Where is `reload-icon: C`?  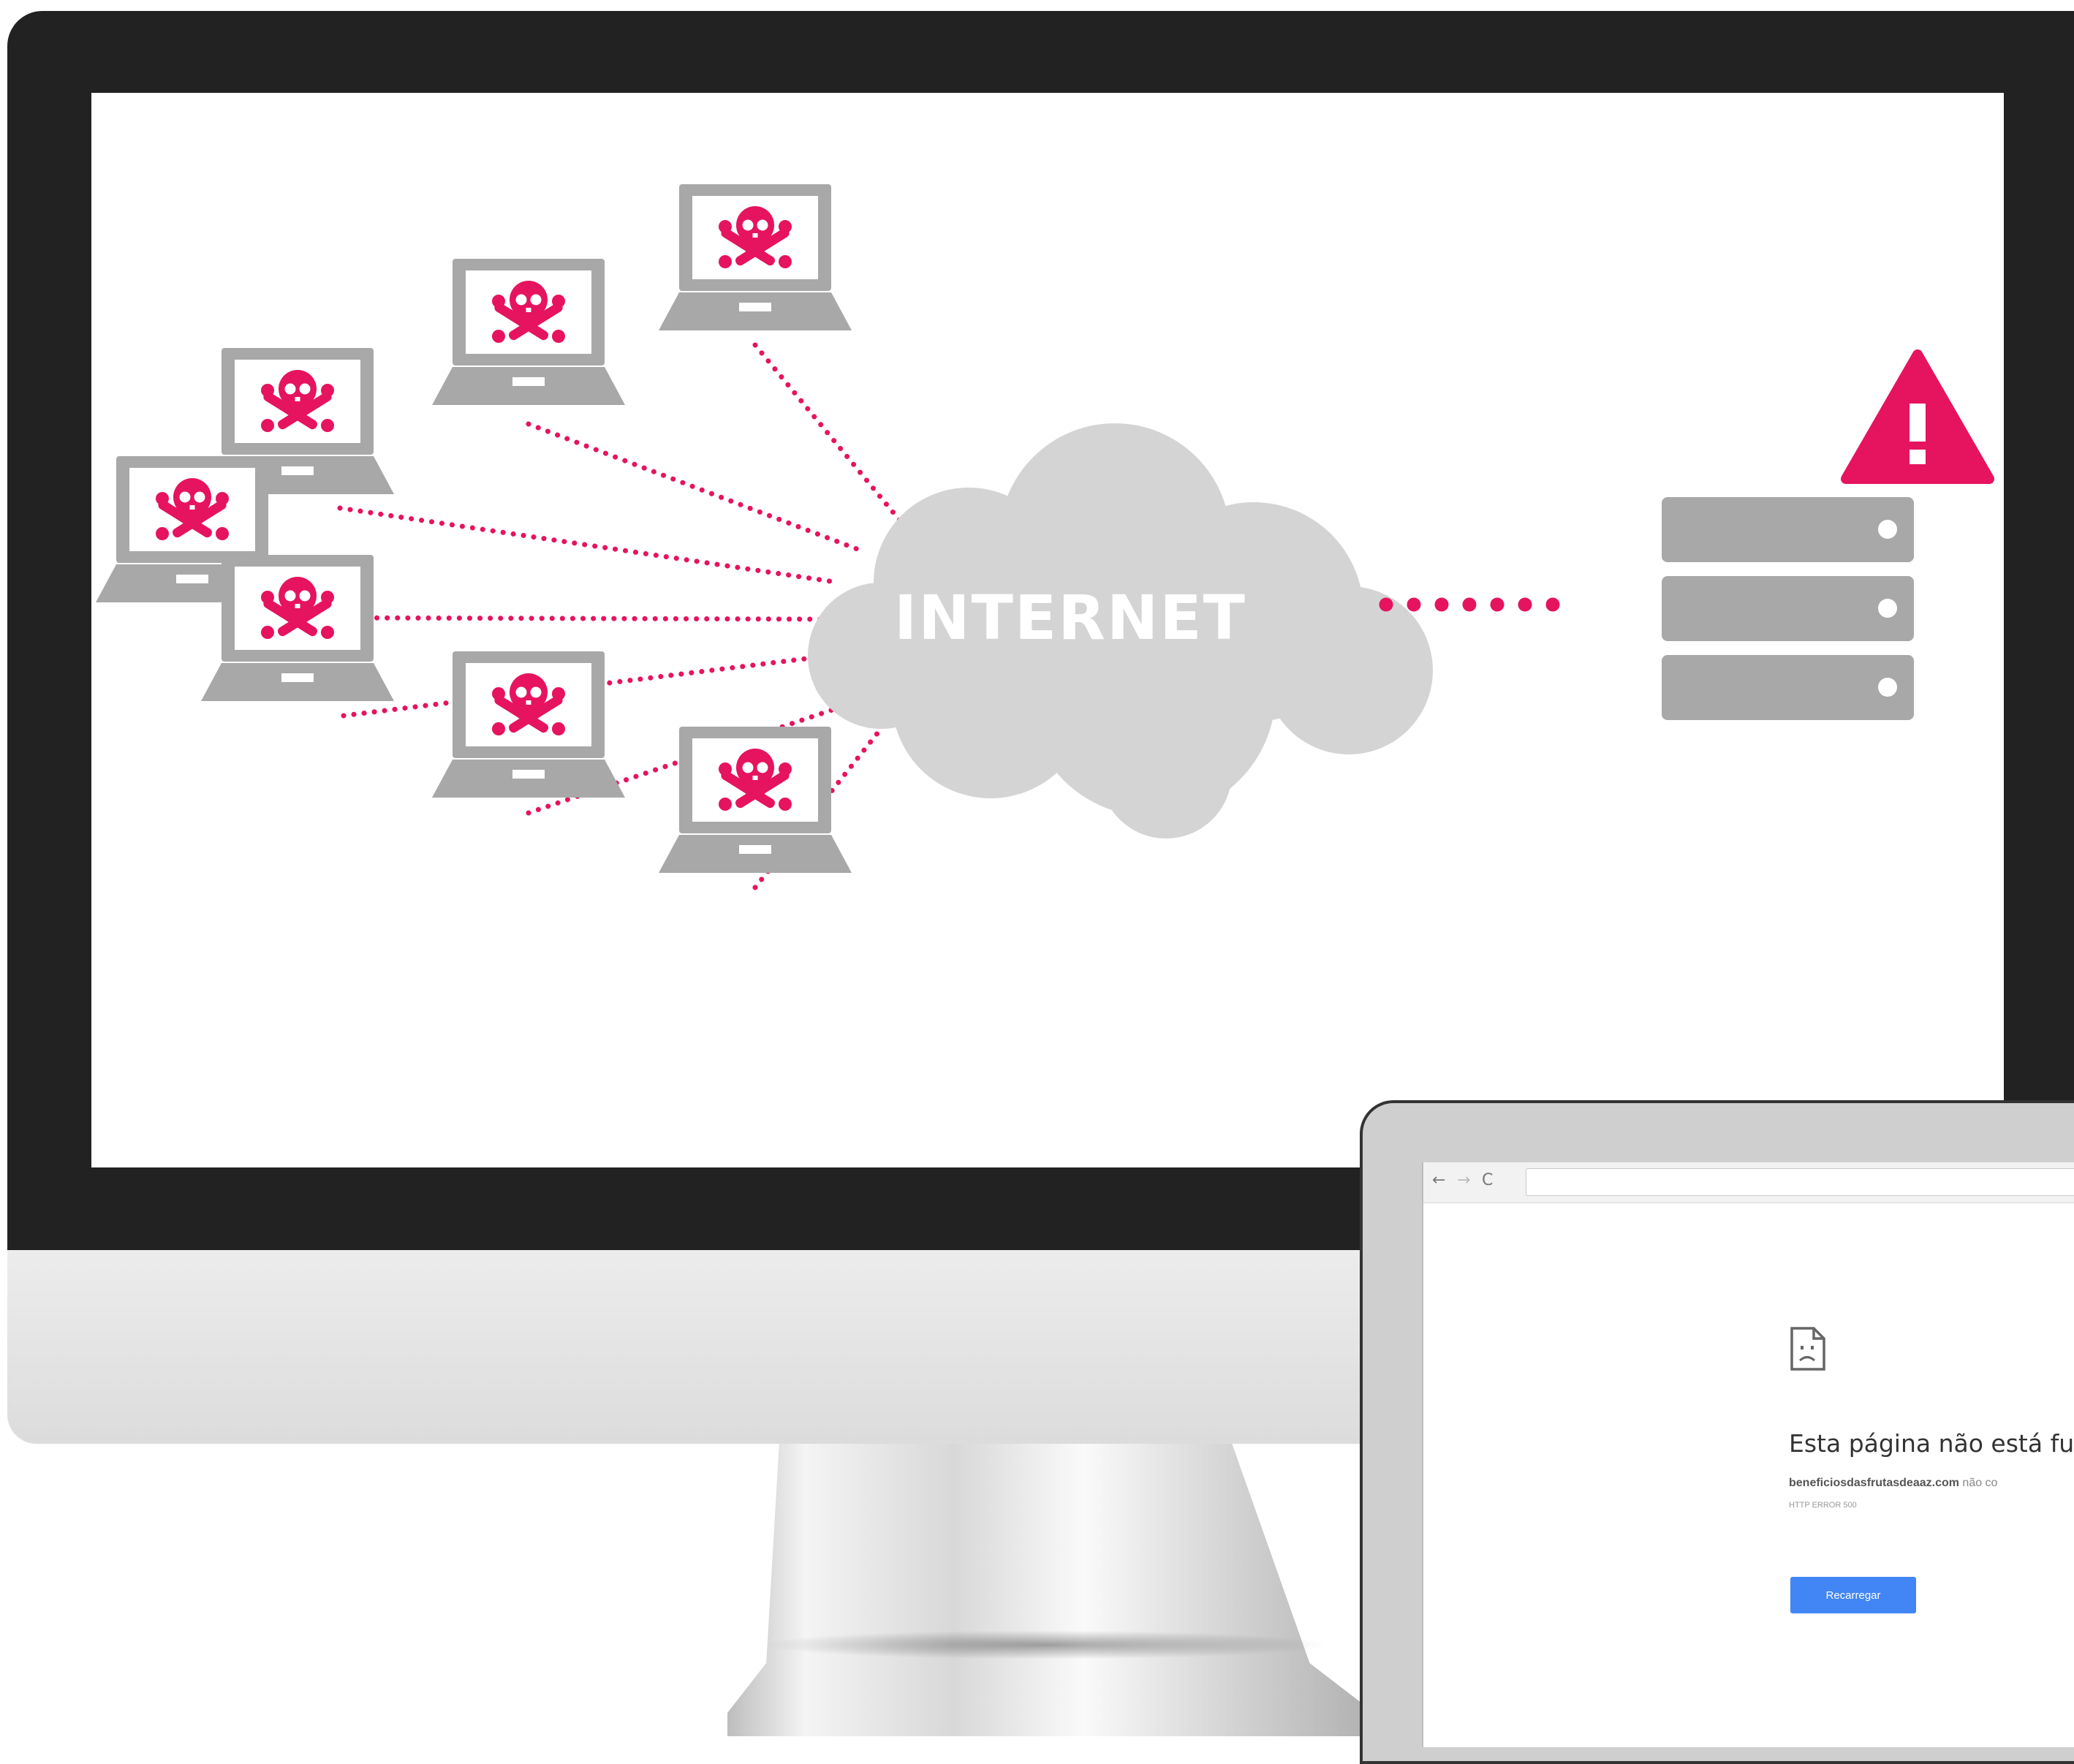 reload-icon: C is located at coordinates (1487, 1181).